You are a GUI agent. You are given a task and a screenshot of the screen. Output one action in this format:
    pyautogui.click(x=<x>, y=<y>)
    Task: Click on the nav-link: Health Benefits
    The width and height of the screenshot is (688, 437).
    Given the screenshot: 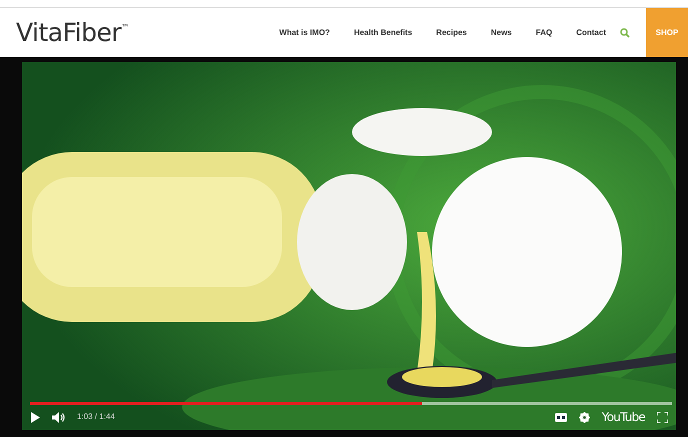 What is the action you would take?
    pyautogui.click(x=383, y=32)
    